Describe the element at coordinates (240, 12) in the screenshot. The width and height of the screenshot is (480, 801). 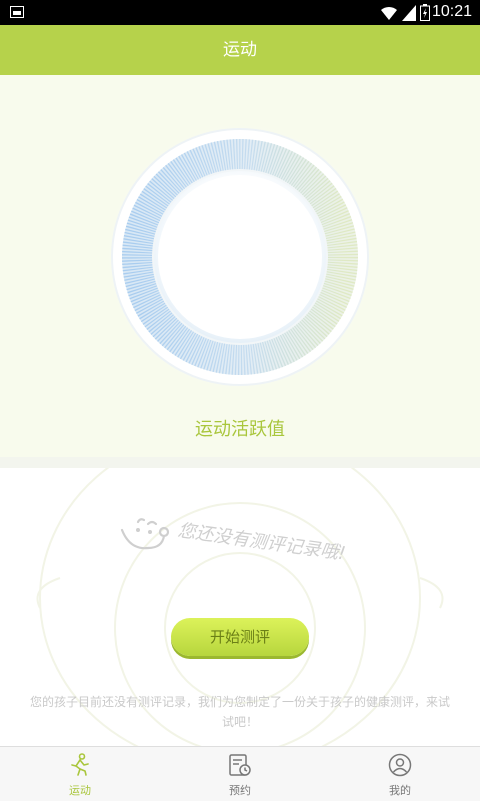
I see `status-bar: 10:21` at that location.